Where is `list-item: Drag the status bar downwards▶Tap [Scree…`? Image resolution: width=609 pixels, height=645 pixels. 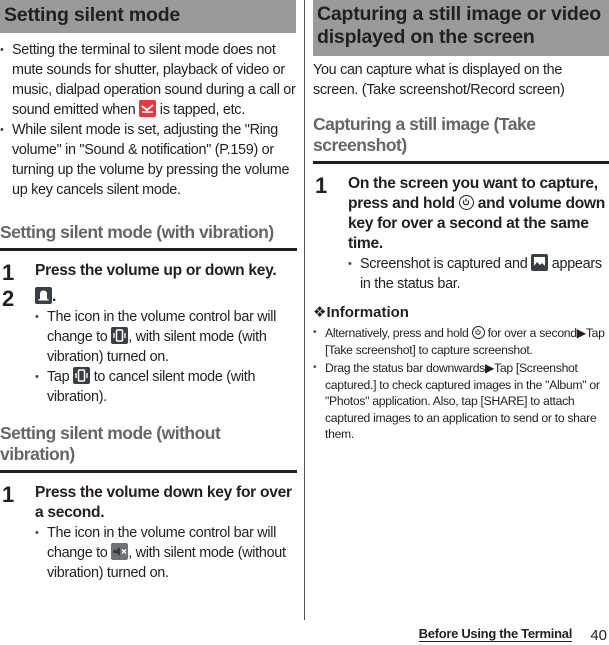
list-item: Drag the status bar downwards▶Tap [Scree… is located at coordinates (461, 401).